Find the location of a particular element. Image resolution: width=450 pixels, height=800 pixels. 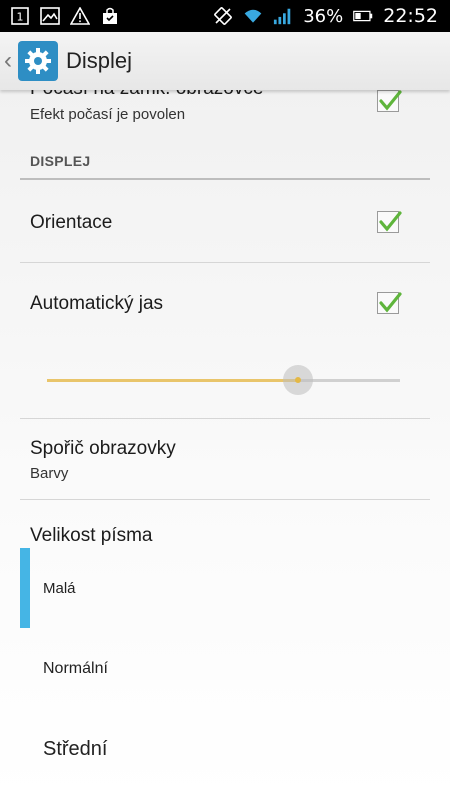

font-size-option-small: Malá is located at coordinates (59, 588).